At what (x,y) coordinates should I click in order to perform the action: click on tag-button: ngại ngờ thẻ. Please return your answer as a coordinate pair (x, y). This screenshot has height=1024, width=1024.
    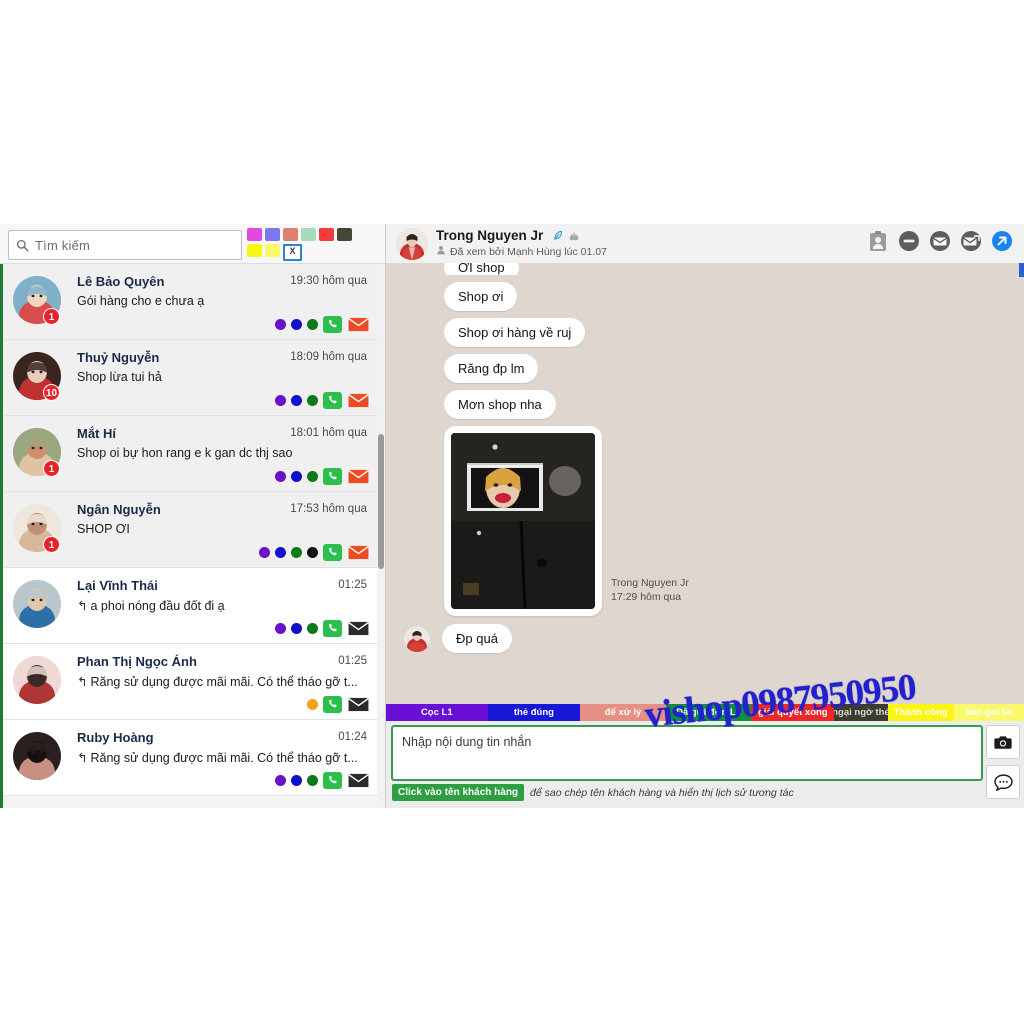
    Looking at the image, I should click on (861, 712).